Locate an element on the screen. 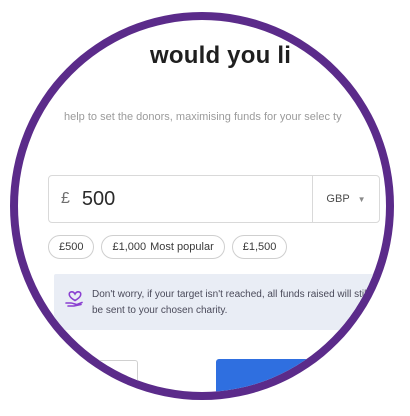 The width and height of the screenshot is (410, 416). preset-chip-1500: £1,500 is located at coordinates (259, 247).